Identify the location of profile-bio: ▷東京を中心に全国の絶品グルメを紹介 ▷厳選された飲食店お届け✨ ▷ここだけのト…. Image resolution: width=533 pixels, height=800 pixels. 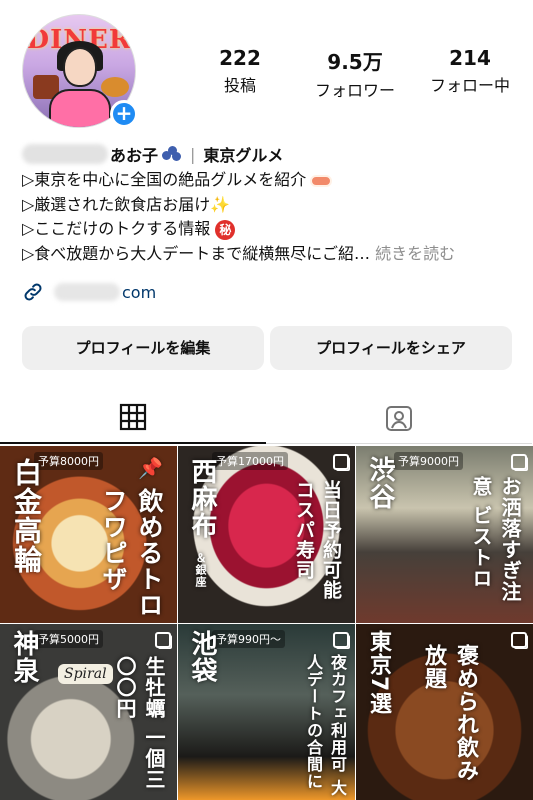
(272, 217).